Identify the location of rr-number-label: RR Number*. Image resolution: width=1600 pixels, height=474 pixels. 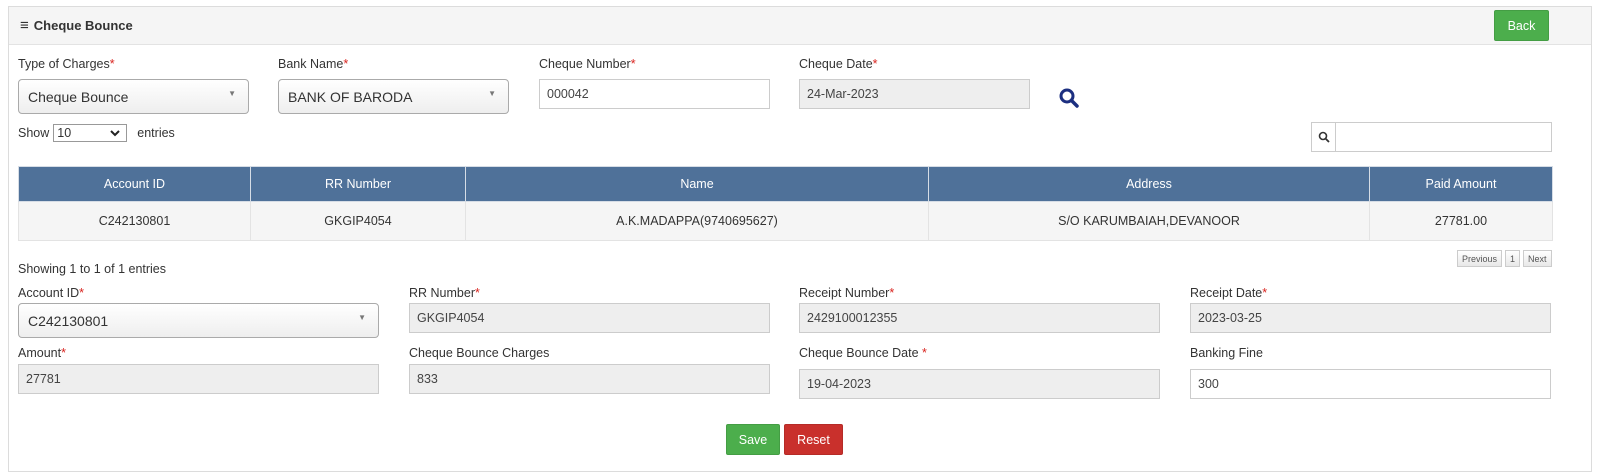
(444, 293).